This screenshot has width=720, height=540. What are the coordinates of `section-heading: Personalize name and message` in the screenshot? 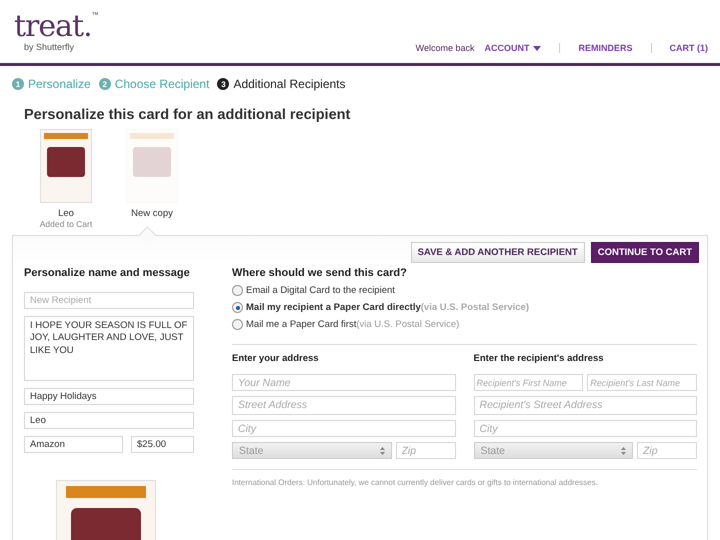 It's located at (107, 273).